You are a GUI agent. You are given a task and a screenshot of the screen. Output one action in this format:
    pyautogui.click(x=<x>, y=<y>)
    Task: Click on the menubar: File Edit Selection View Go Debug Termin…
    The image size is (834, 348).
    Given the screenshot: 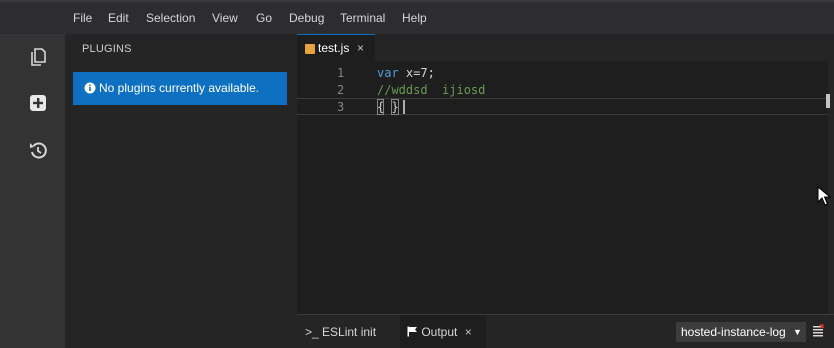 What is the action you would take?
    pyautogui.click(x=417, y=17)
    